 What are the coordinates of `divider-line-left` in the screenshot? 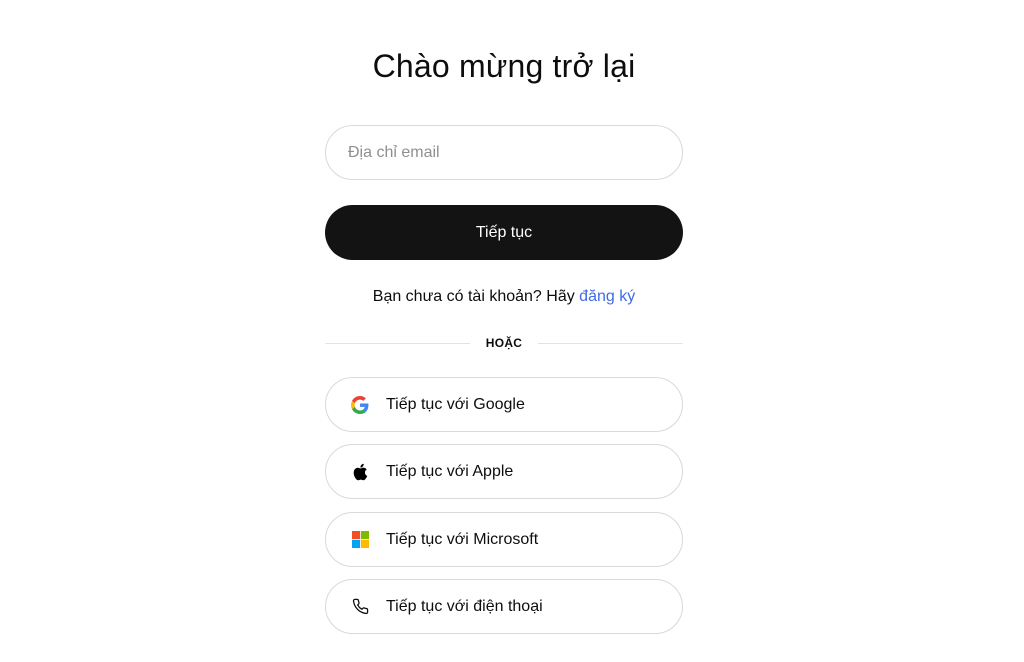 It's located at (397, 343).